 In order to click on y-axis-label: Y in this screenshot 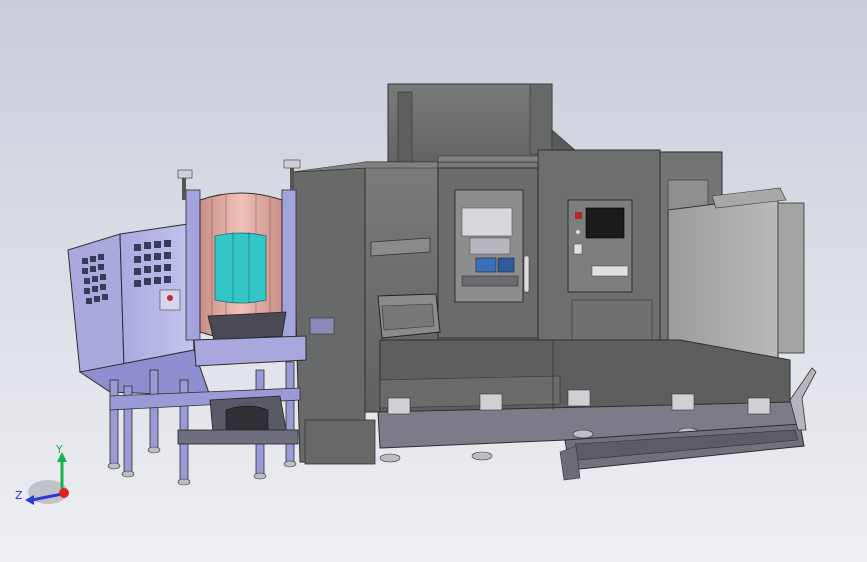, I will do `click(59, 449)`.